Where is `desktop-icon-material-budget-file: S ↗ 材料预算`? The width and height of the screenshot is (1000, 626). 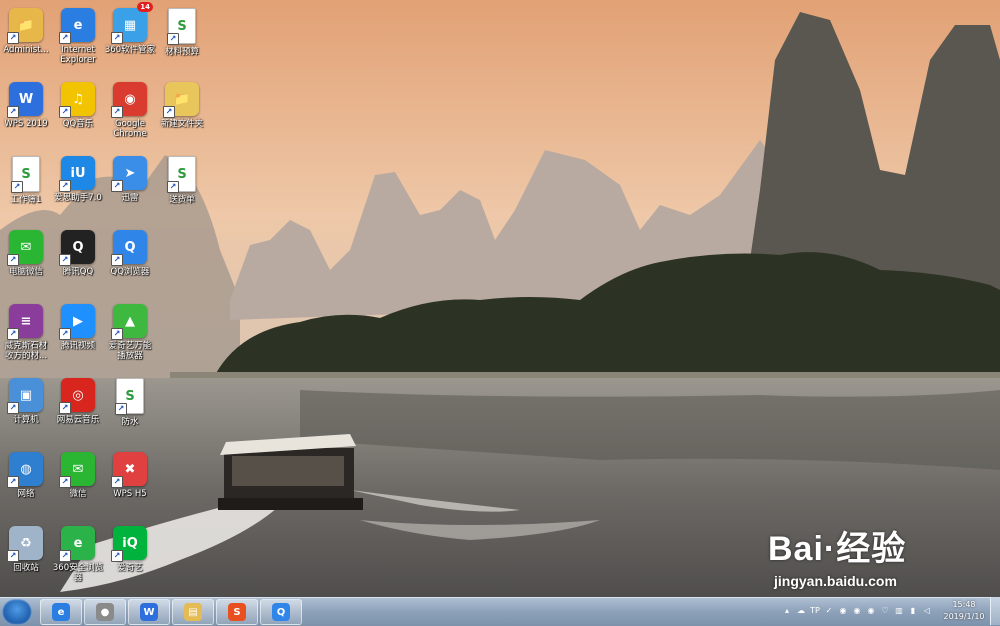 desktop-icon-material-budget-file: S ↗ 材料预算 is located at coordinates (182, 40).